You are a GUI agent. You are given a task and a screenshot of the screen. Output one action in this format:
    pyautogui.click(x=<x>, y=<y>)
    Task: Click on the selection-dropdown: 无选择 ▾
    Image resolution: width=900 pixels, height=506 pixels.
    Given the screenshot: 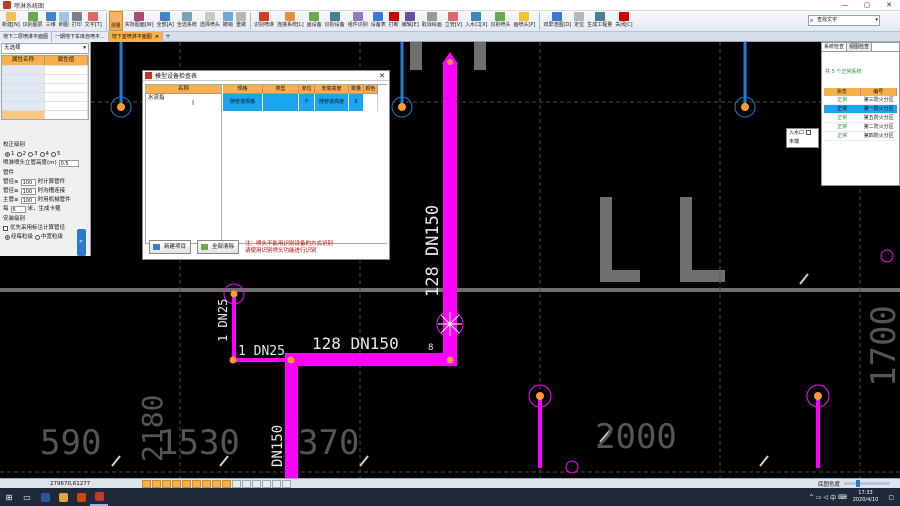 What is the action you would take?
    pyautogui.click(x=45, y=48)
    